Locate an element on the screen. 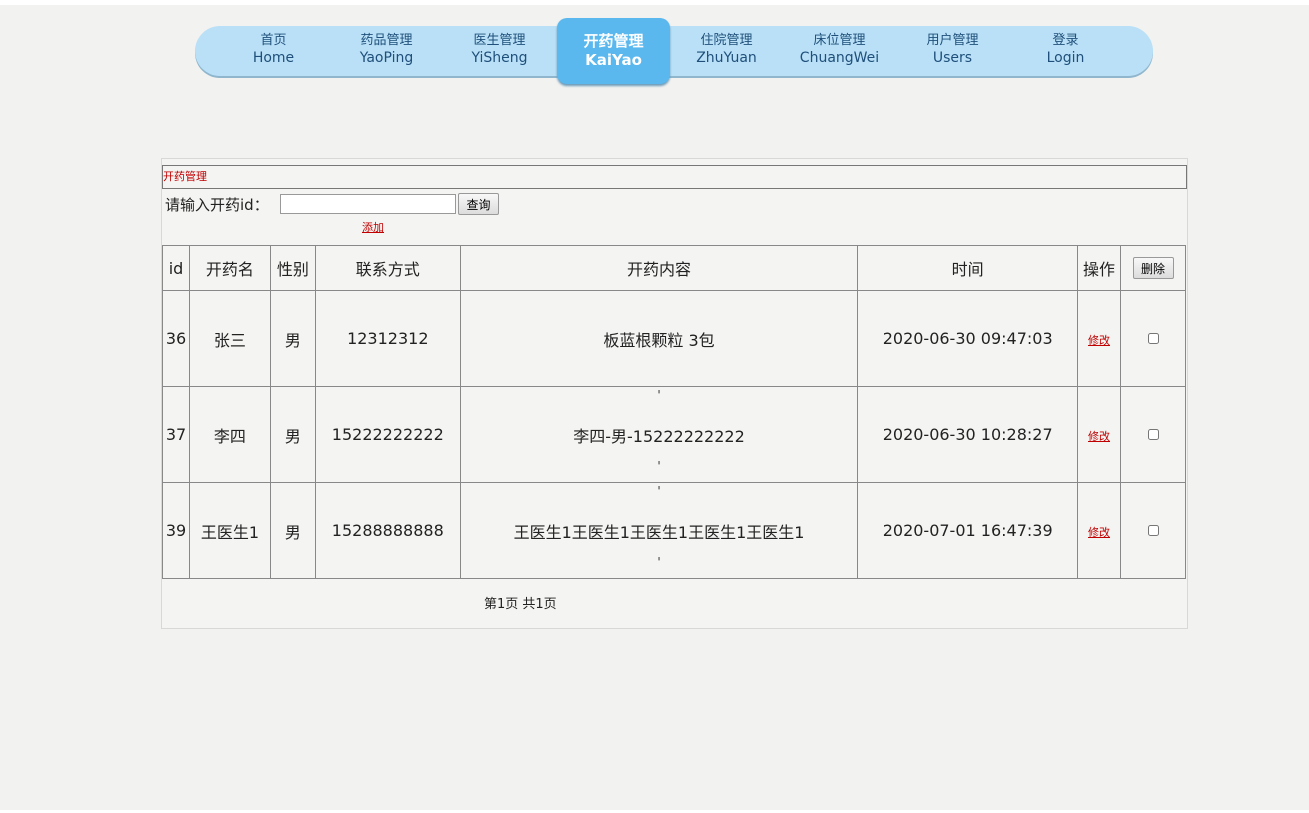 This screenshot has width=1309, height=813. cell-name: 李四 is located at coordinates (229, 434).